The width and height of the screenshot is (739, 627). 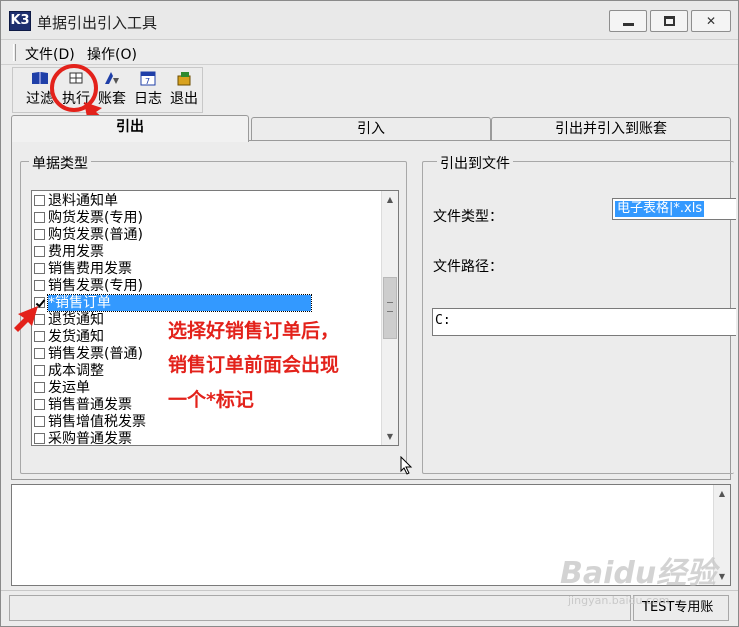 What do you see at coordinates (184, 80) in the screenshot?
I see `exit-icon` at bounding box center [184, 80].